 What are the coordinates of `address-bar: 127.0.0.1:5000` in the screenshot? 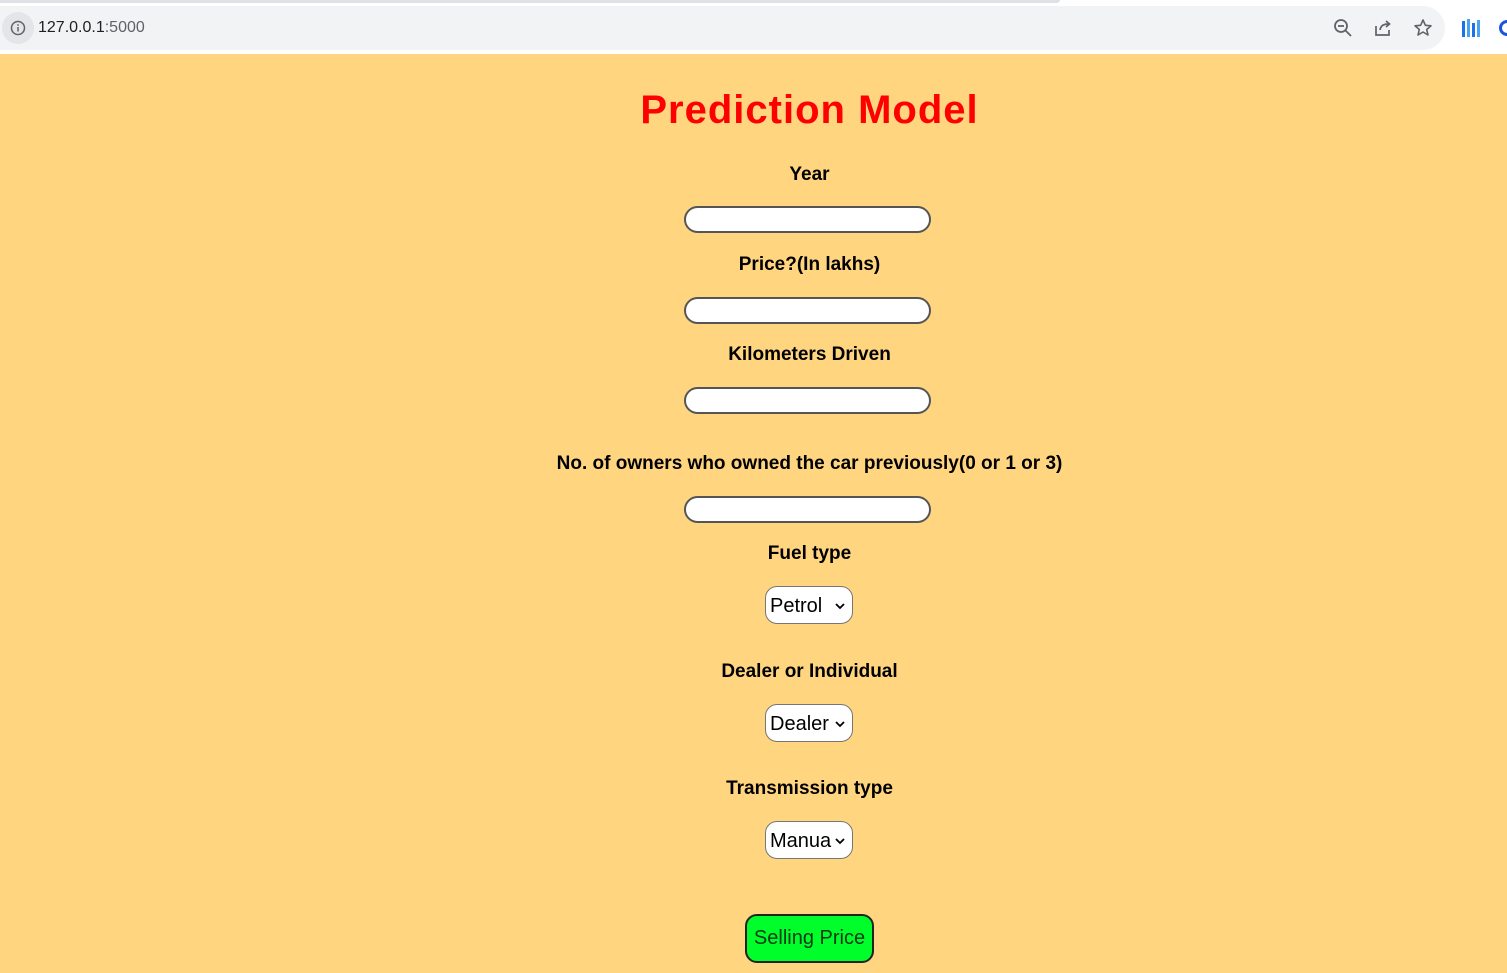 It's located at (722, 28).